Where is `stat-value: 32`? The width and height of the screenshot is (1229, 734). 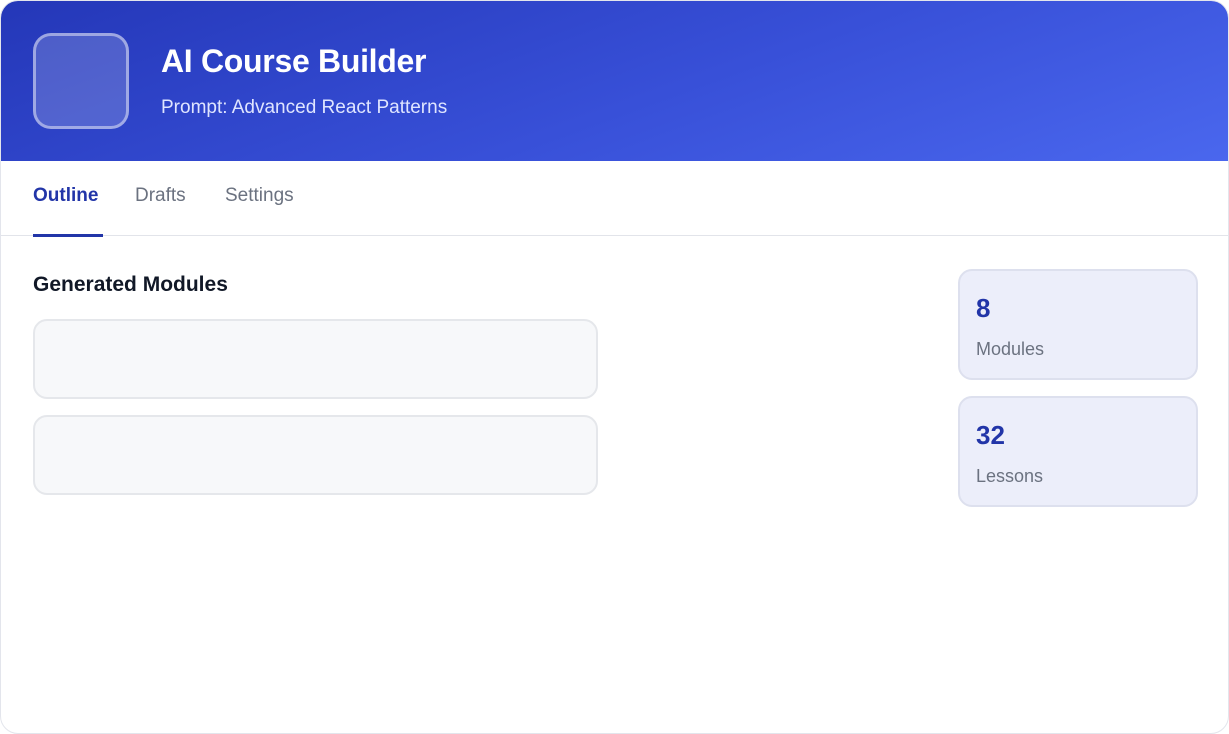 stat-value: 32 is located at coordinates (990, 435).